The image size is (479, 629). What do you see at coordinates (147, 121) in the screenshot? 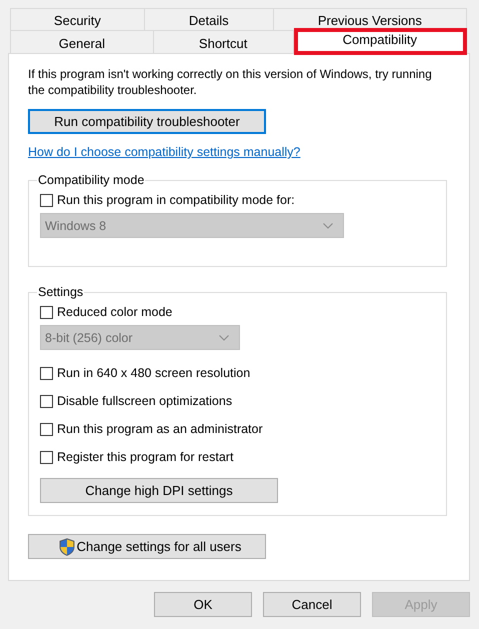
I see `troubleshooter-button: Run compatibility troubleshooter` at bounding box center [147, 121].